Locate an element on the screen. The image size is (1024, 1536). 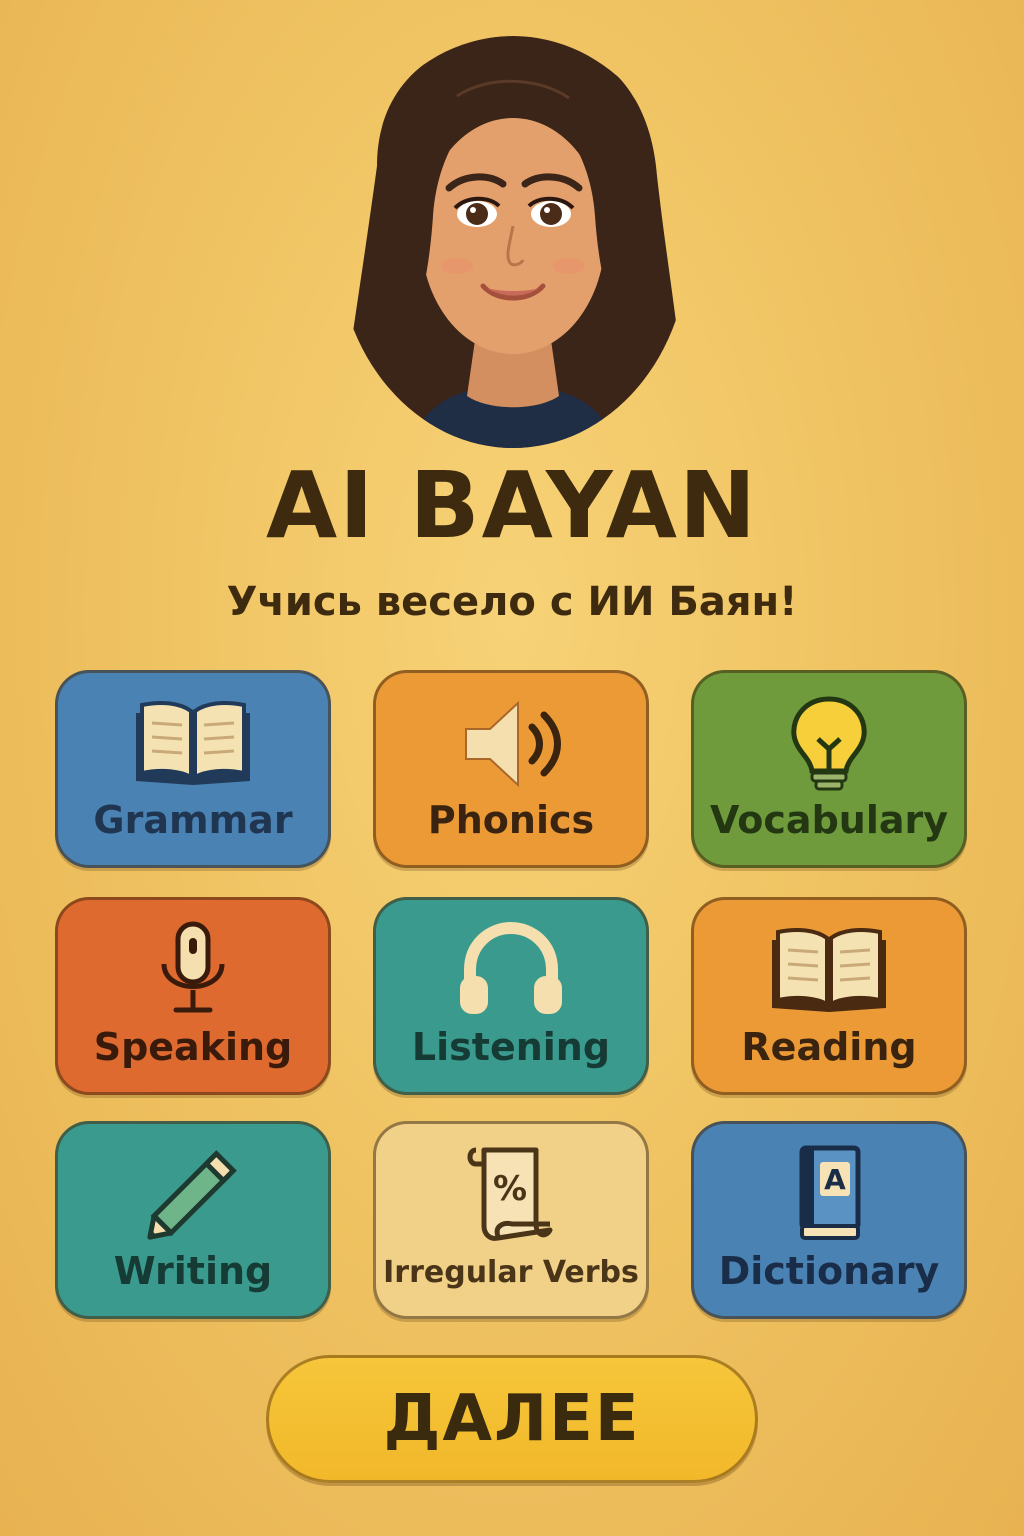
tile-writing: Writing is located at coordinates (193, 1220).